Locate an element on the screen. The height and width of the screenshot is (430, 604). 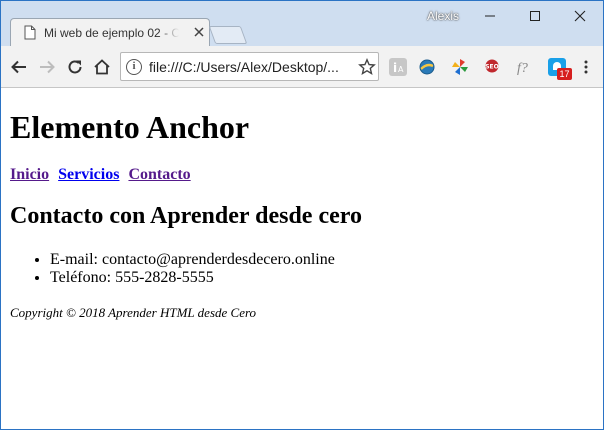
home-button is located at coordinates (102, 67).